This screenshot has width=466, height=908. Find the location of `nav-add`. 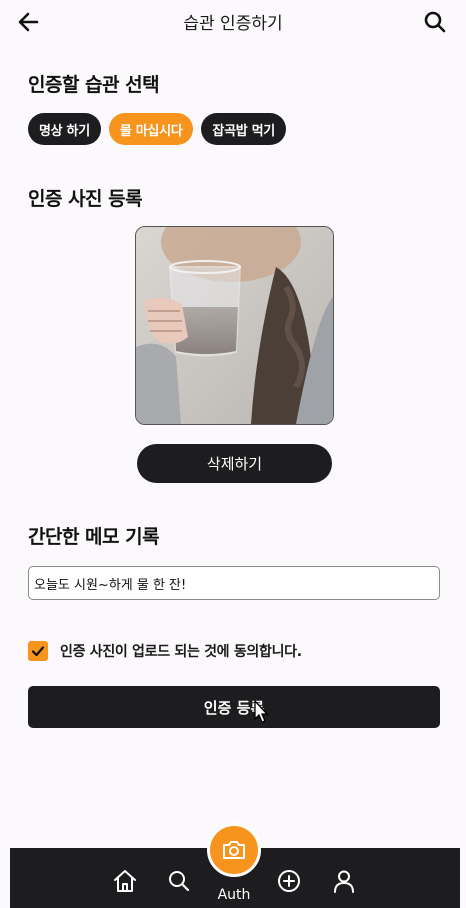

nav-add is located at coordinates (289, 881).